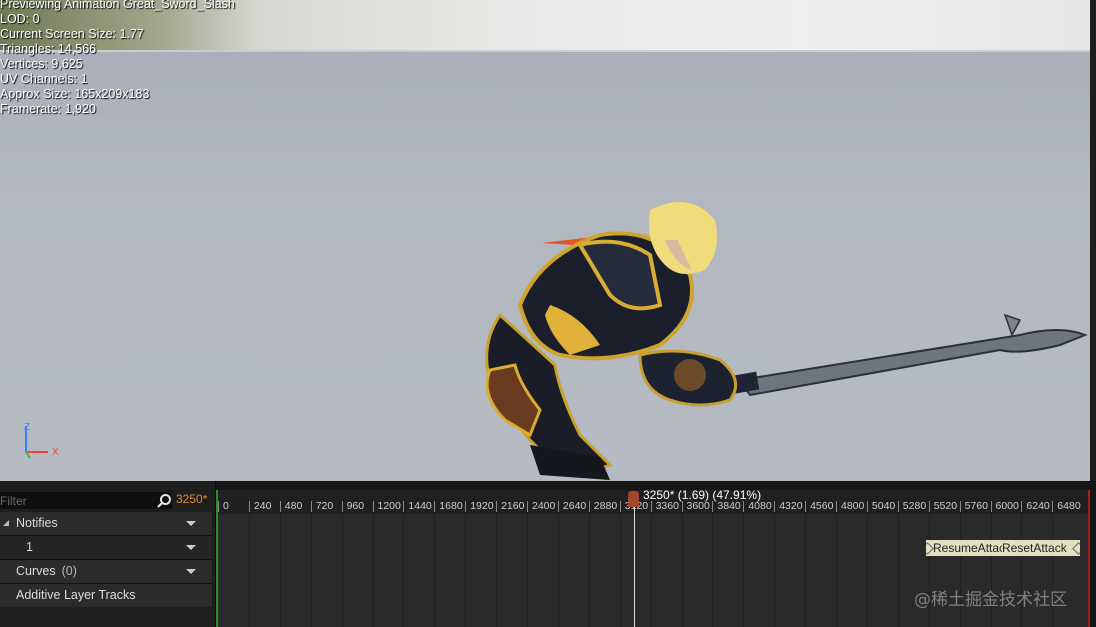  Describe the element at coordinates (1004, 506) in the screenshot. I see `ruler-tick-label: 6000` at that location.